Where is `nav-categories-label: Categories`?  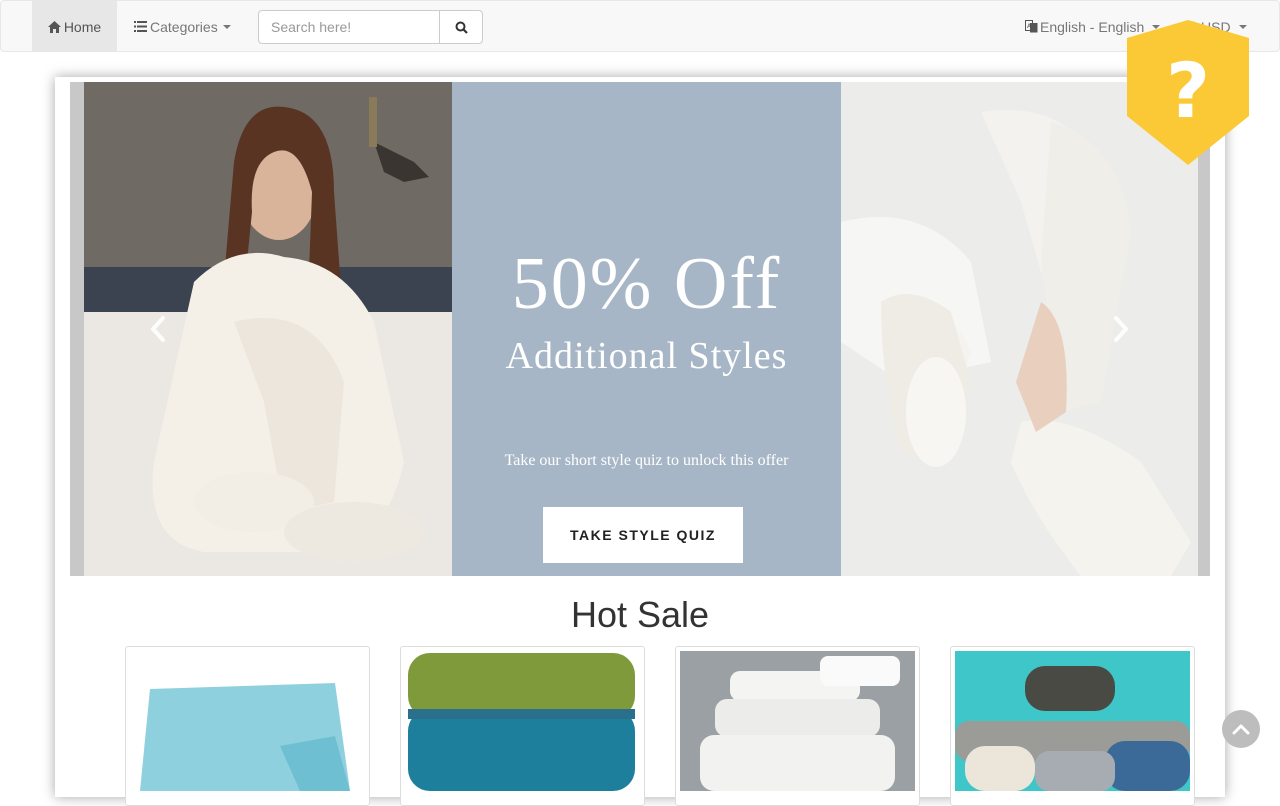
nav-categories-label: Categories is located at coordinates (184, 26).